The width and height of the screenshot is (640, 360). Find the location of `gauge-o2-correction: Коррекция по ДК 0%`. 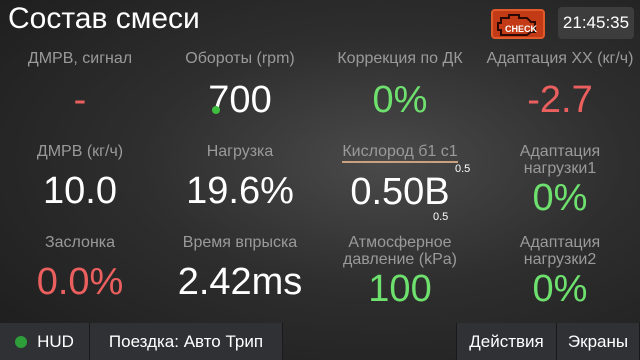

gauge-o2-correction: Коррекция по ДК 0% is located at coordinates (400, 85).